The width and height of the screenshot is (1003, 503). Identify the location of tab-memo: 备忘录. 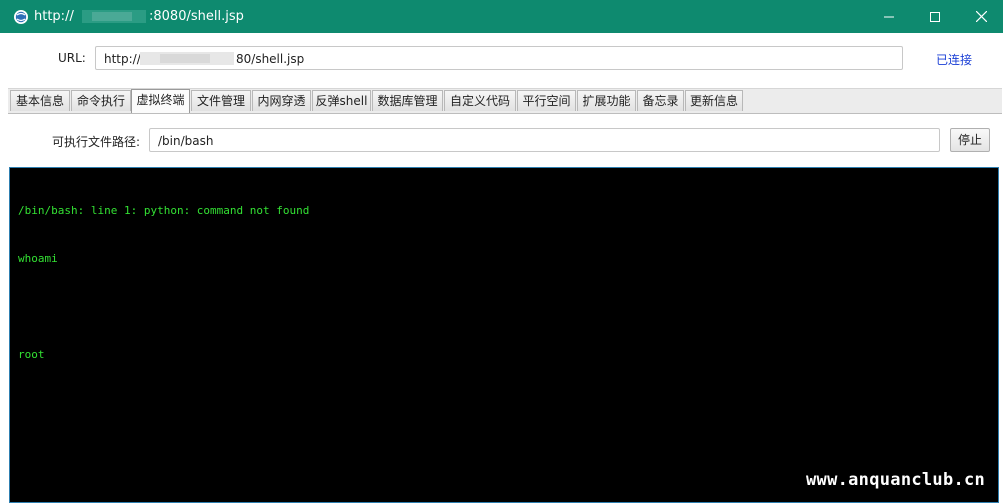
(660, 100).